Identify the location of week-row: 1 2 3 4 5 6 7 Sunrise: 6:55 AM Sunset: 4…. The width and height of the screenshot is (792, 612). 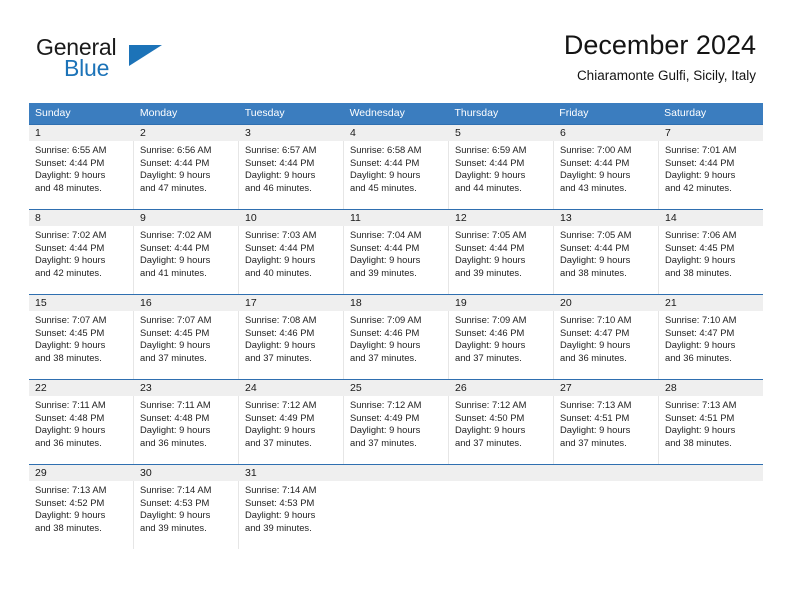
(396, 166).